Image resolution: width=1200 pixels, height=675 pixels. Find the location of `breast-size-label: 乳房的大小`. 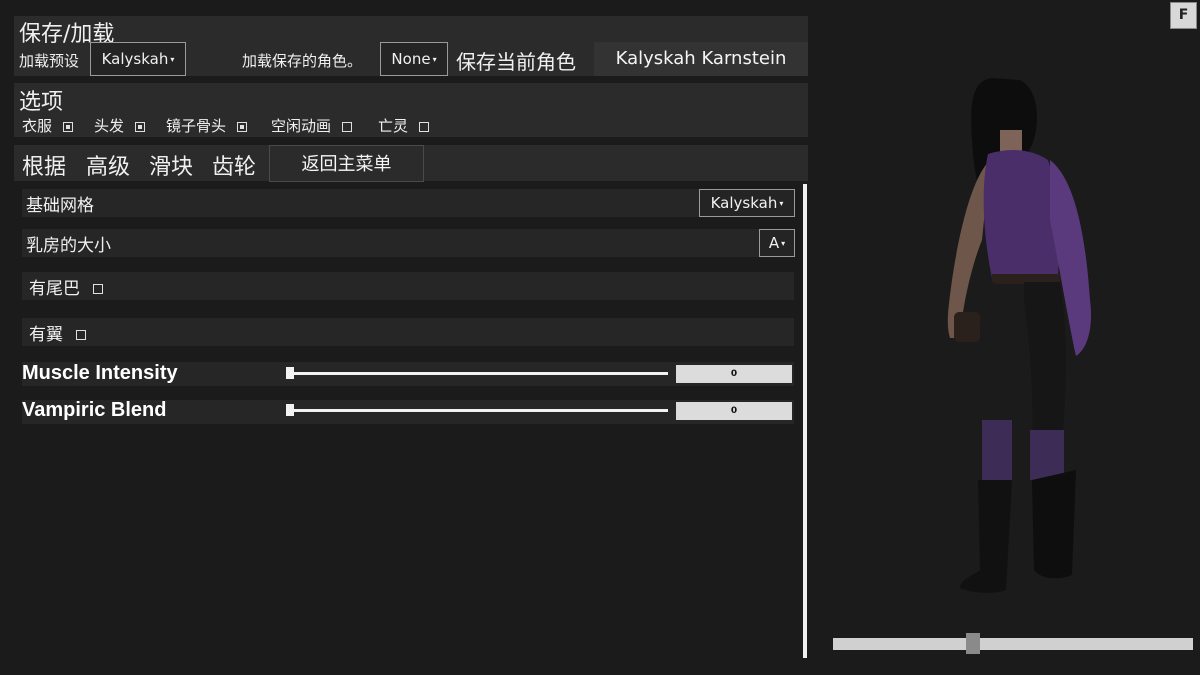

breast-size-label: 乳房的大小 is located at coordinates (68, 246).